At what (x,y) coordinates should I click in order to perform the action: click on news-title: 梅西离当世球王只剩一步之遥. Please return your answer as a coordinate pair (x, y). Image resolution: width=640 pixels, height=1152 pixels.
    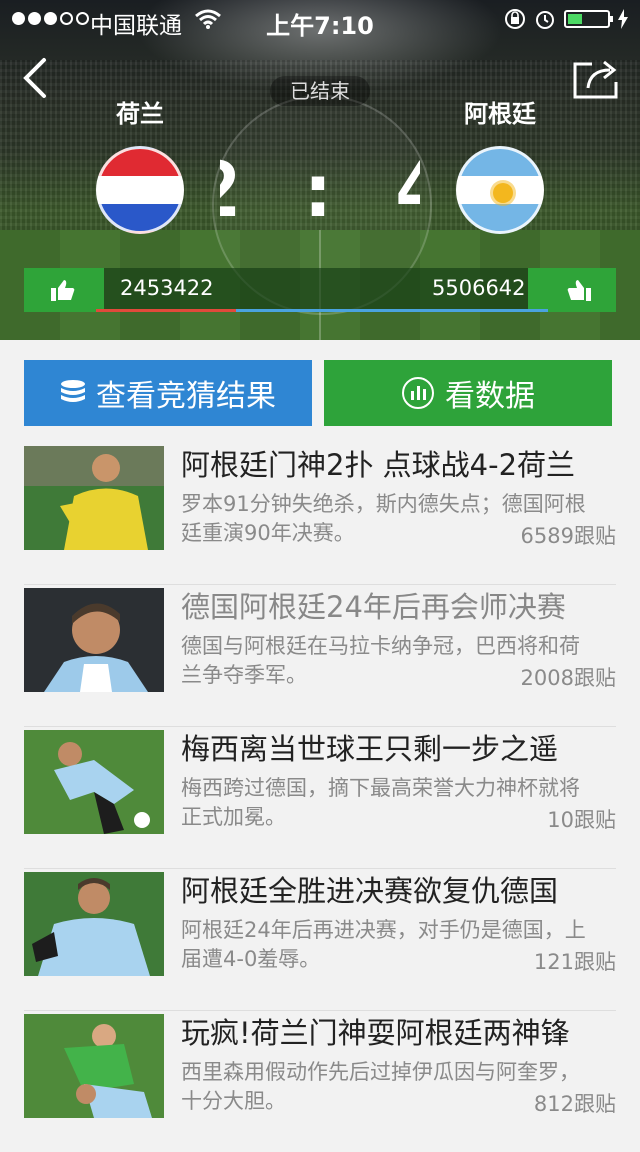
    Looking at the image, I should click on (370, 749).